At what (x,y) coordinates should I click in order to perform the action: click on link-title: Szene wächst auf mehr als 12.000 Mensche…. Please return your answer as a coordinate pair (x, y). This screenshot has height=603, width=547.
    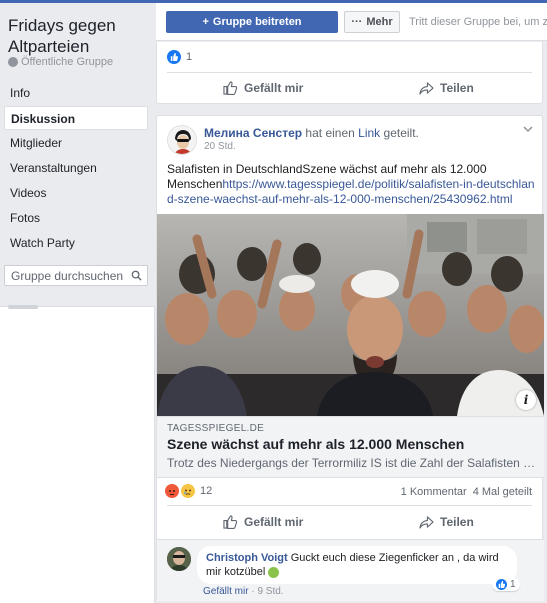
    Looking at the image, I should click on (315, 444).